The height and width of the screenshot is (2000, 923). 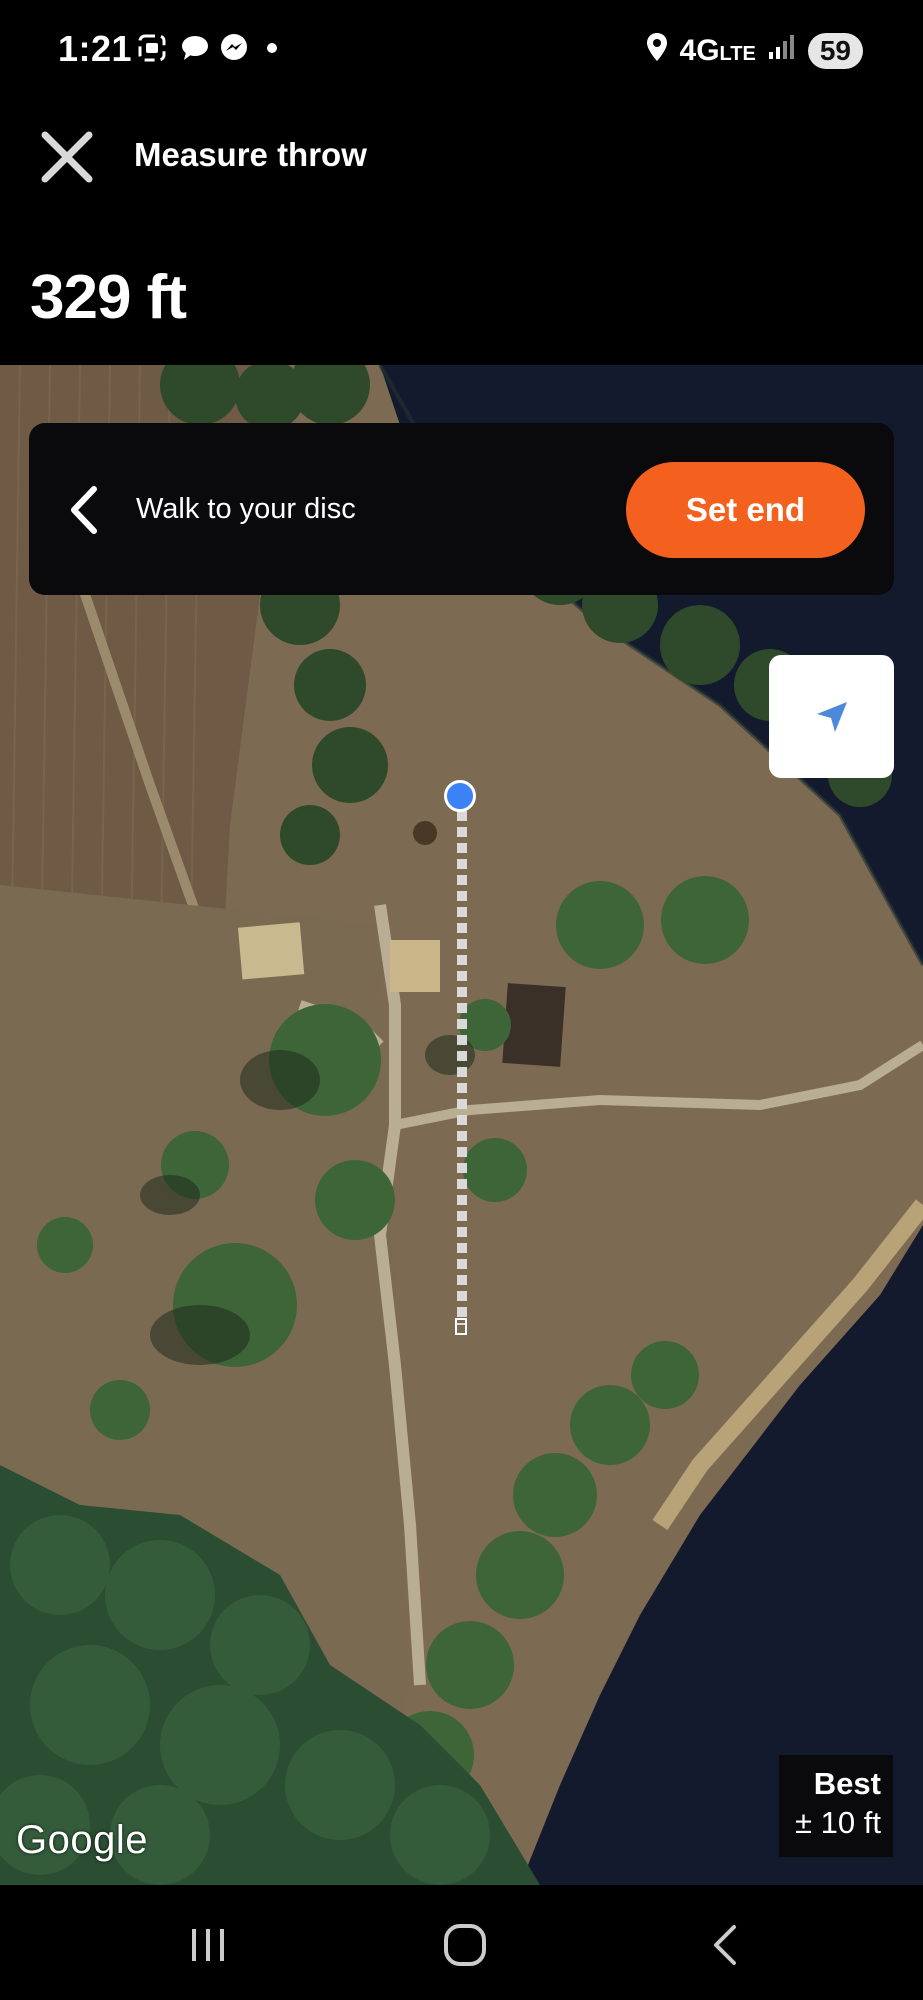 I want to click on chat-icon, so click(x=195, y=48).